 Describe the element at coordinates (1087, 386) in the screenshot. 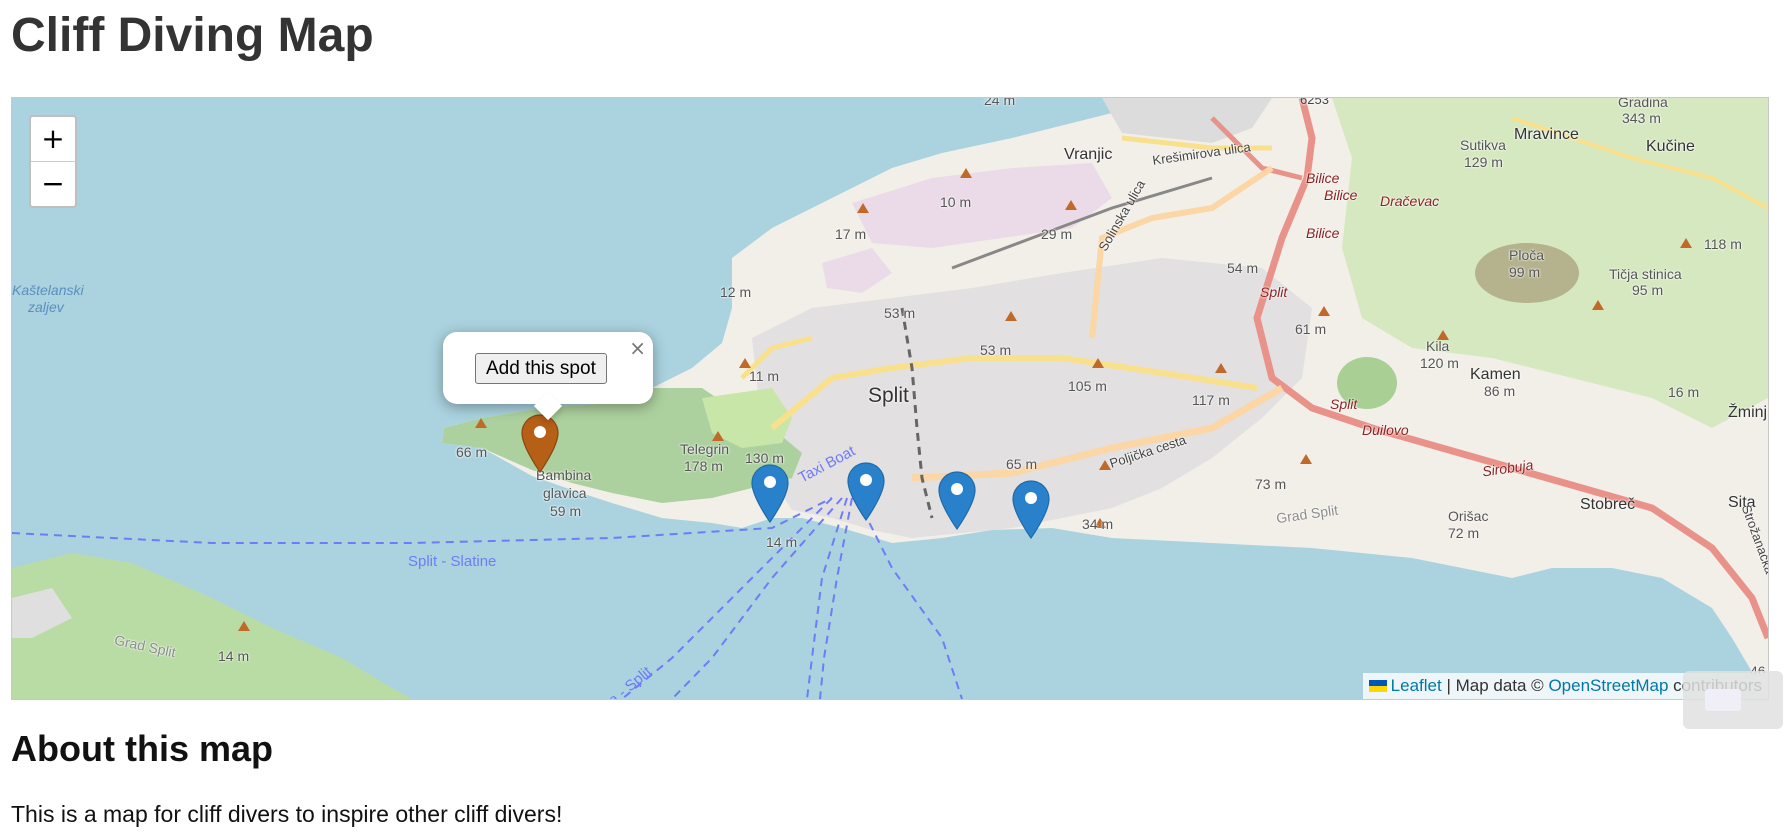

I see `label-elev-105: 105 m` at that location.